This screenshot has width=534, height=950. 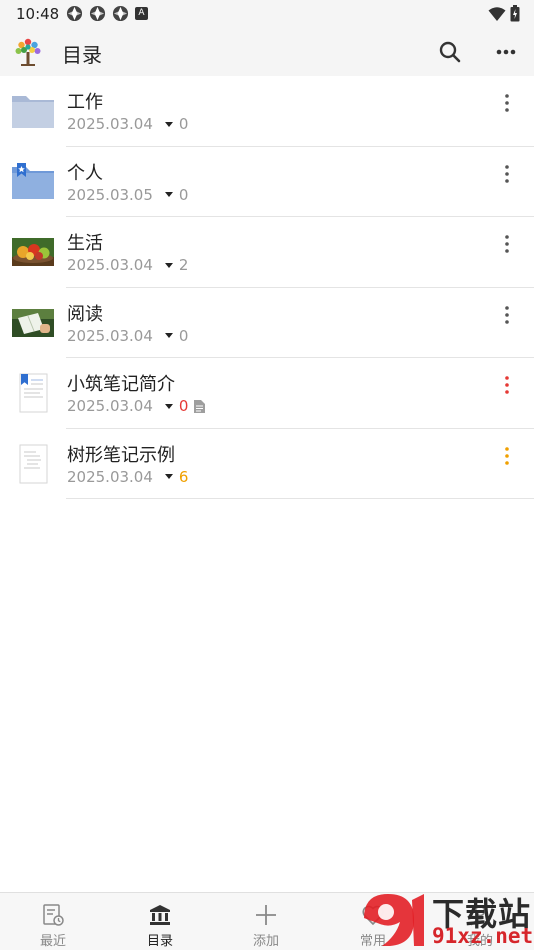 I want to click on wifi-icon, so click(x=497, y=13).